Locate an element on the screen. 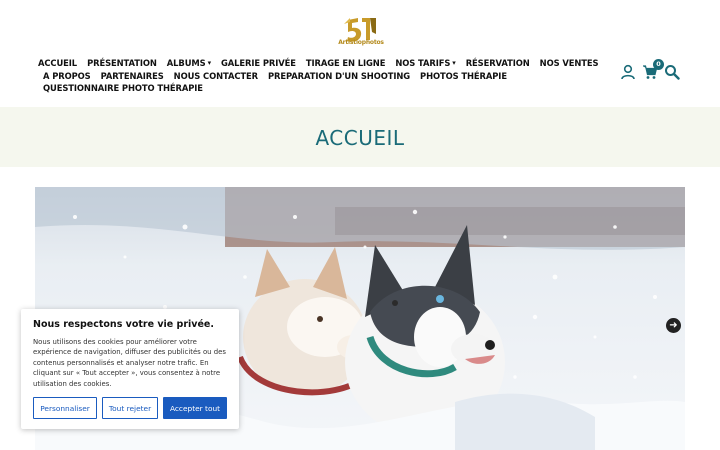 This screenshot has height=450, width=720. customize-button: Personnaliser is located at coordinates (65, 408).